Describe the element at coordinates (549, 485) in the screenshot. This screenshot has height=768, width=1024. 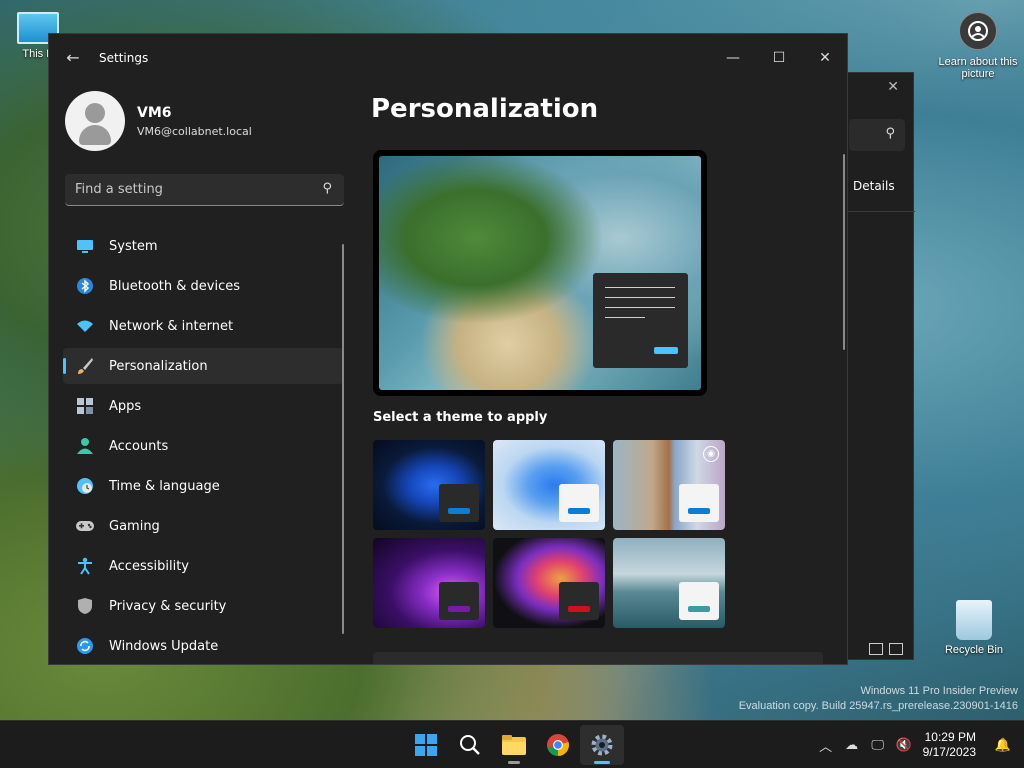
I see `windows-light-theme` at that location.